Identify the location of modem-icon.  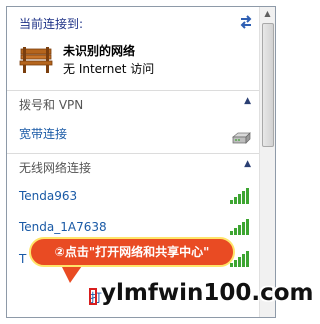
(241, 138).